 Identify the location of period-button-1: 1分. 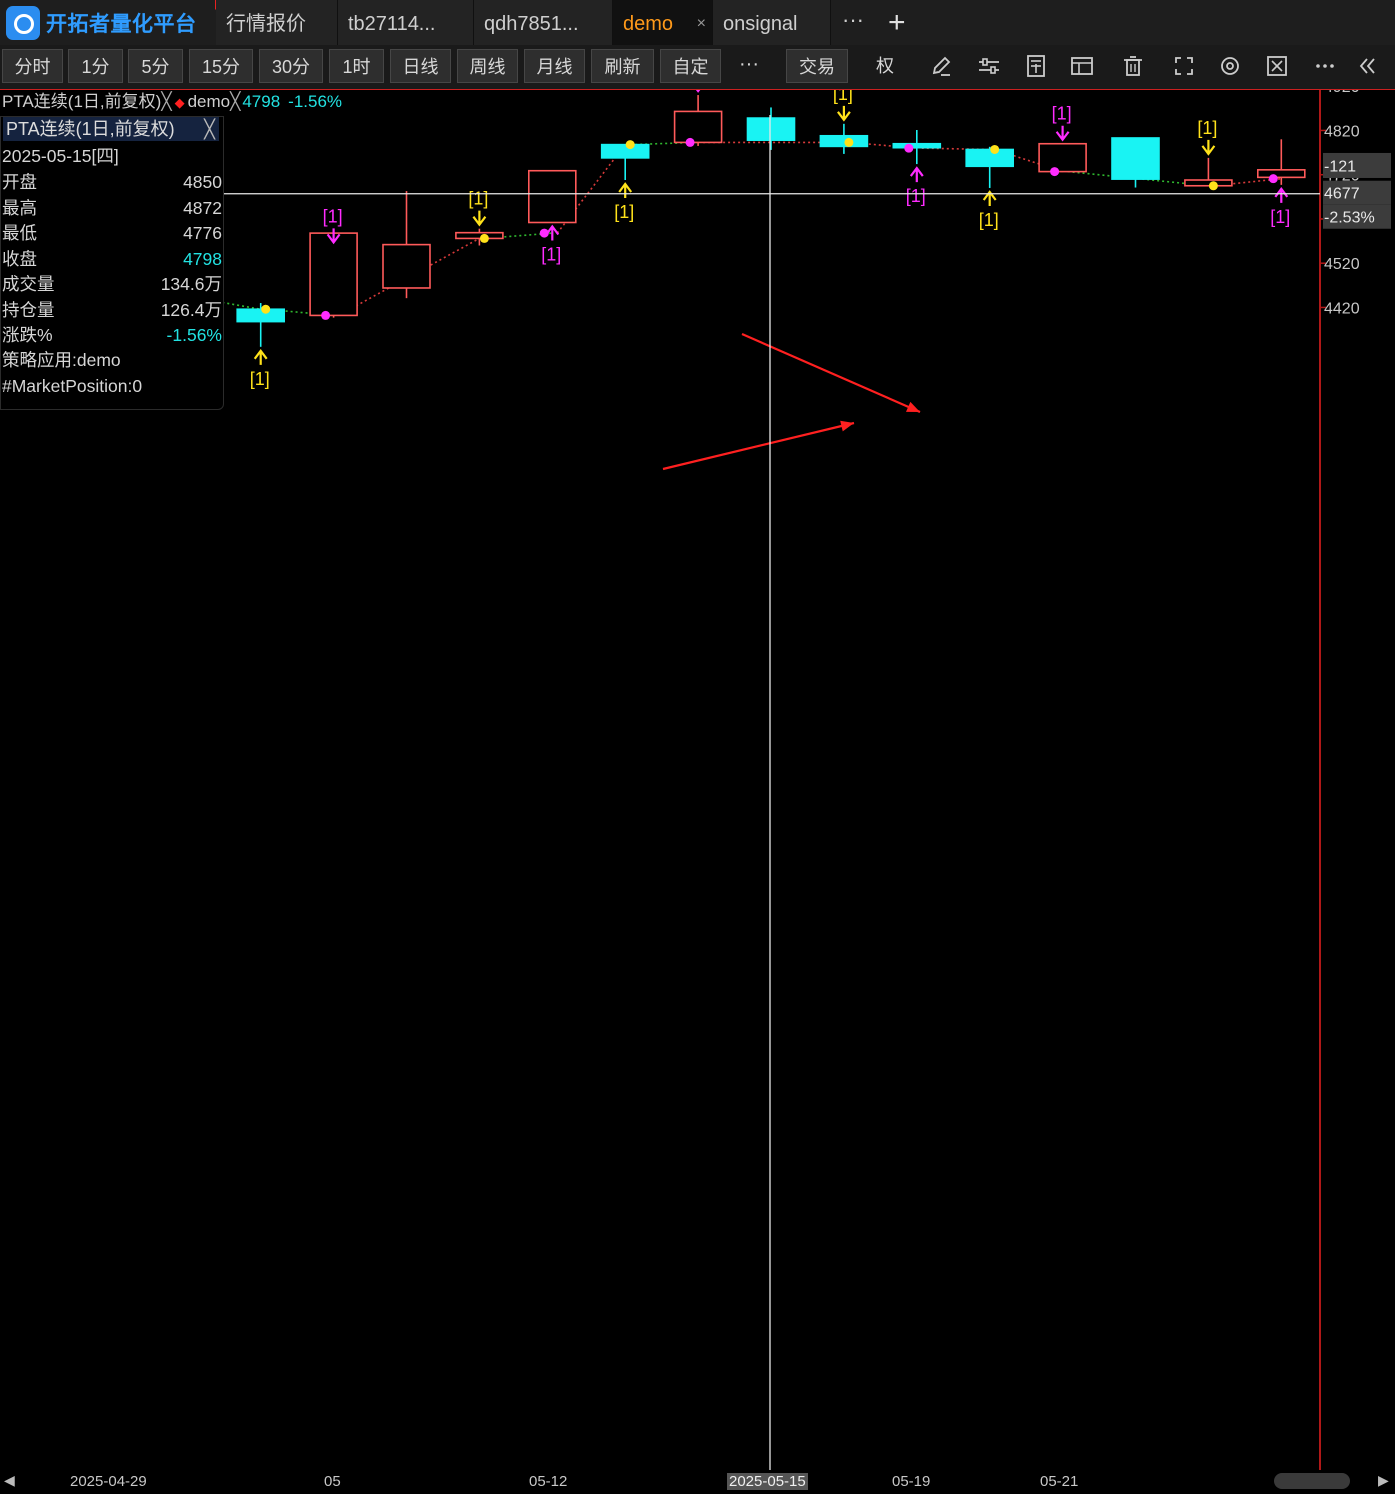
(95, 66).